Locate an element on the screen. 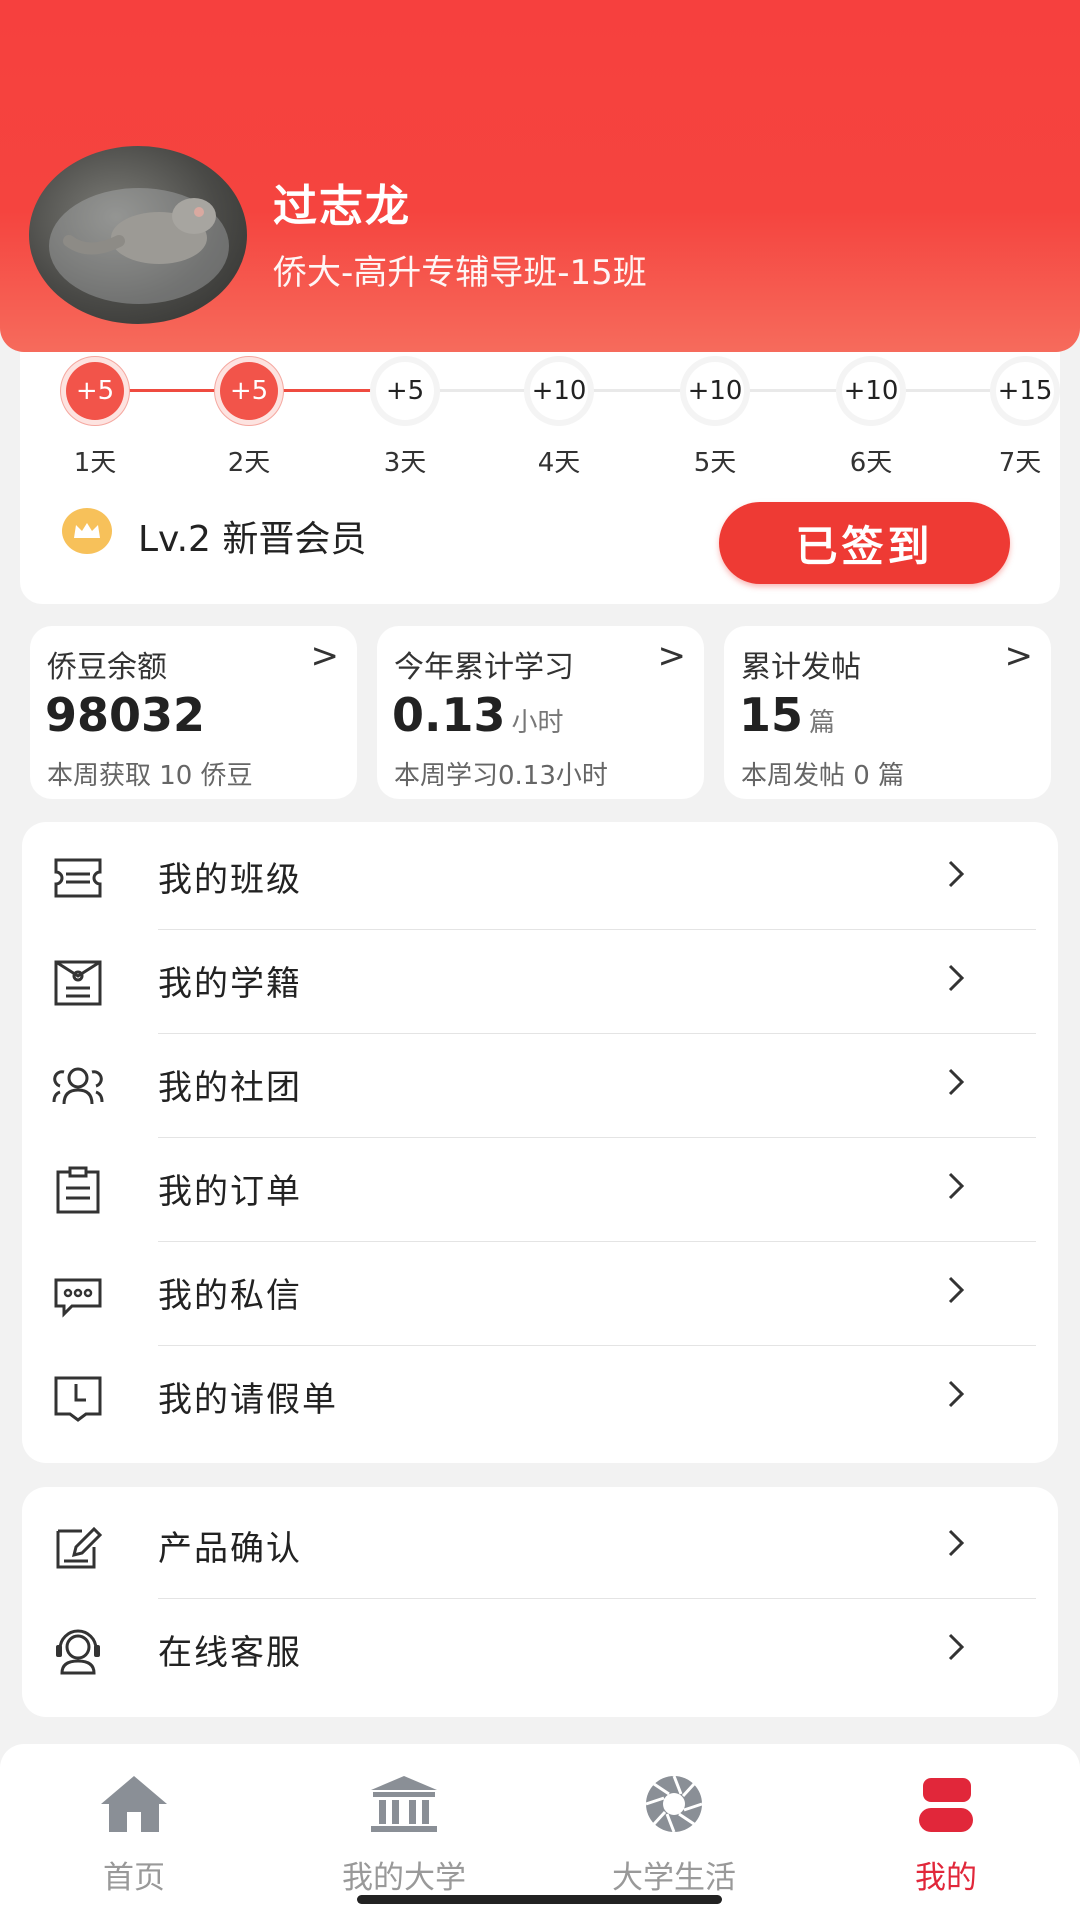 This screenshot has height=1920, width=1080. avatar is located at coordinates (138, 235).